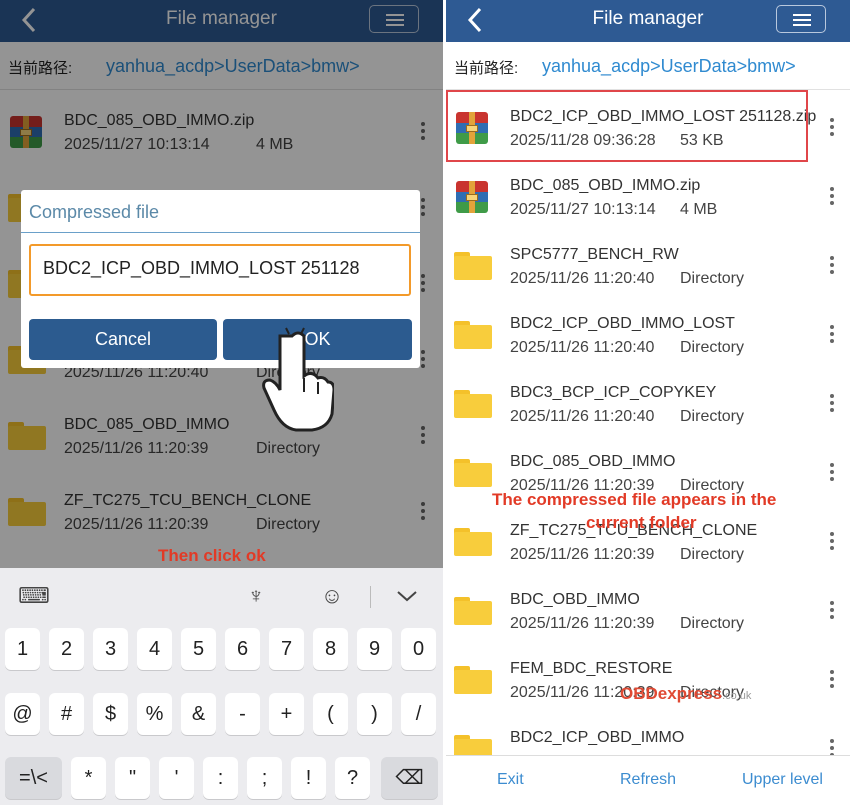 The height and width of the screenshot is (805, 850). I want to click on file-name: BDC_085_OBD_IMMO.zip, so click(605, 185).